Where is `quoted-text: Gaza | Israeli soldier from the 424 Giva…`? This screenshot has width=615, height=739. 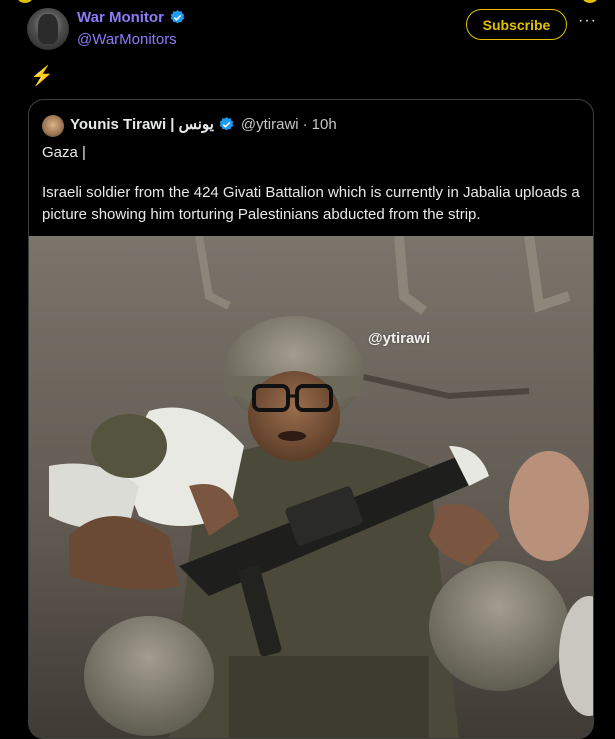 quoted-text: Gaza | Israeli soldier from the 424 Giva… is located at coordinates (312, 184).